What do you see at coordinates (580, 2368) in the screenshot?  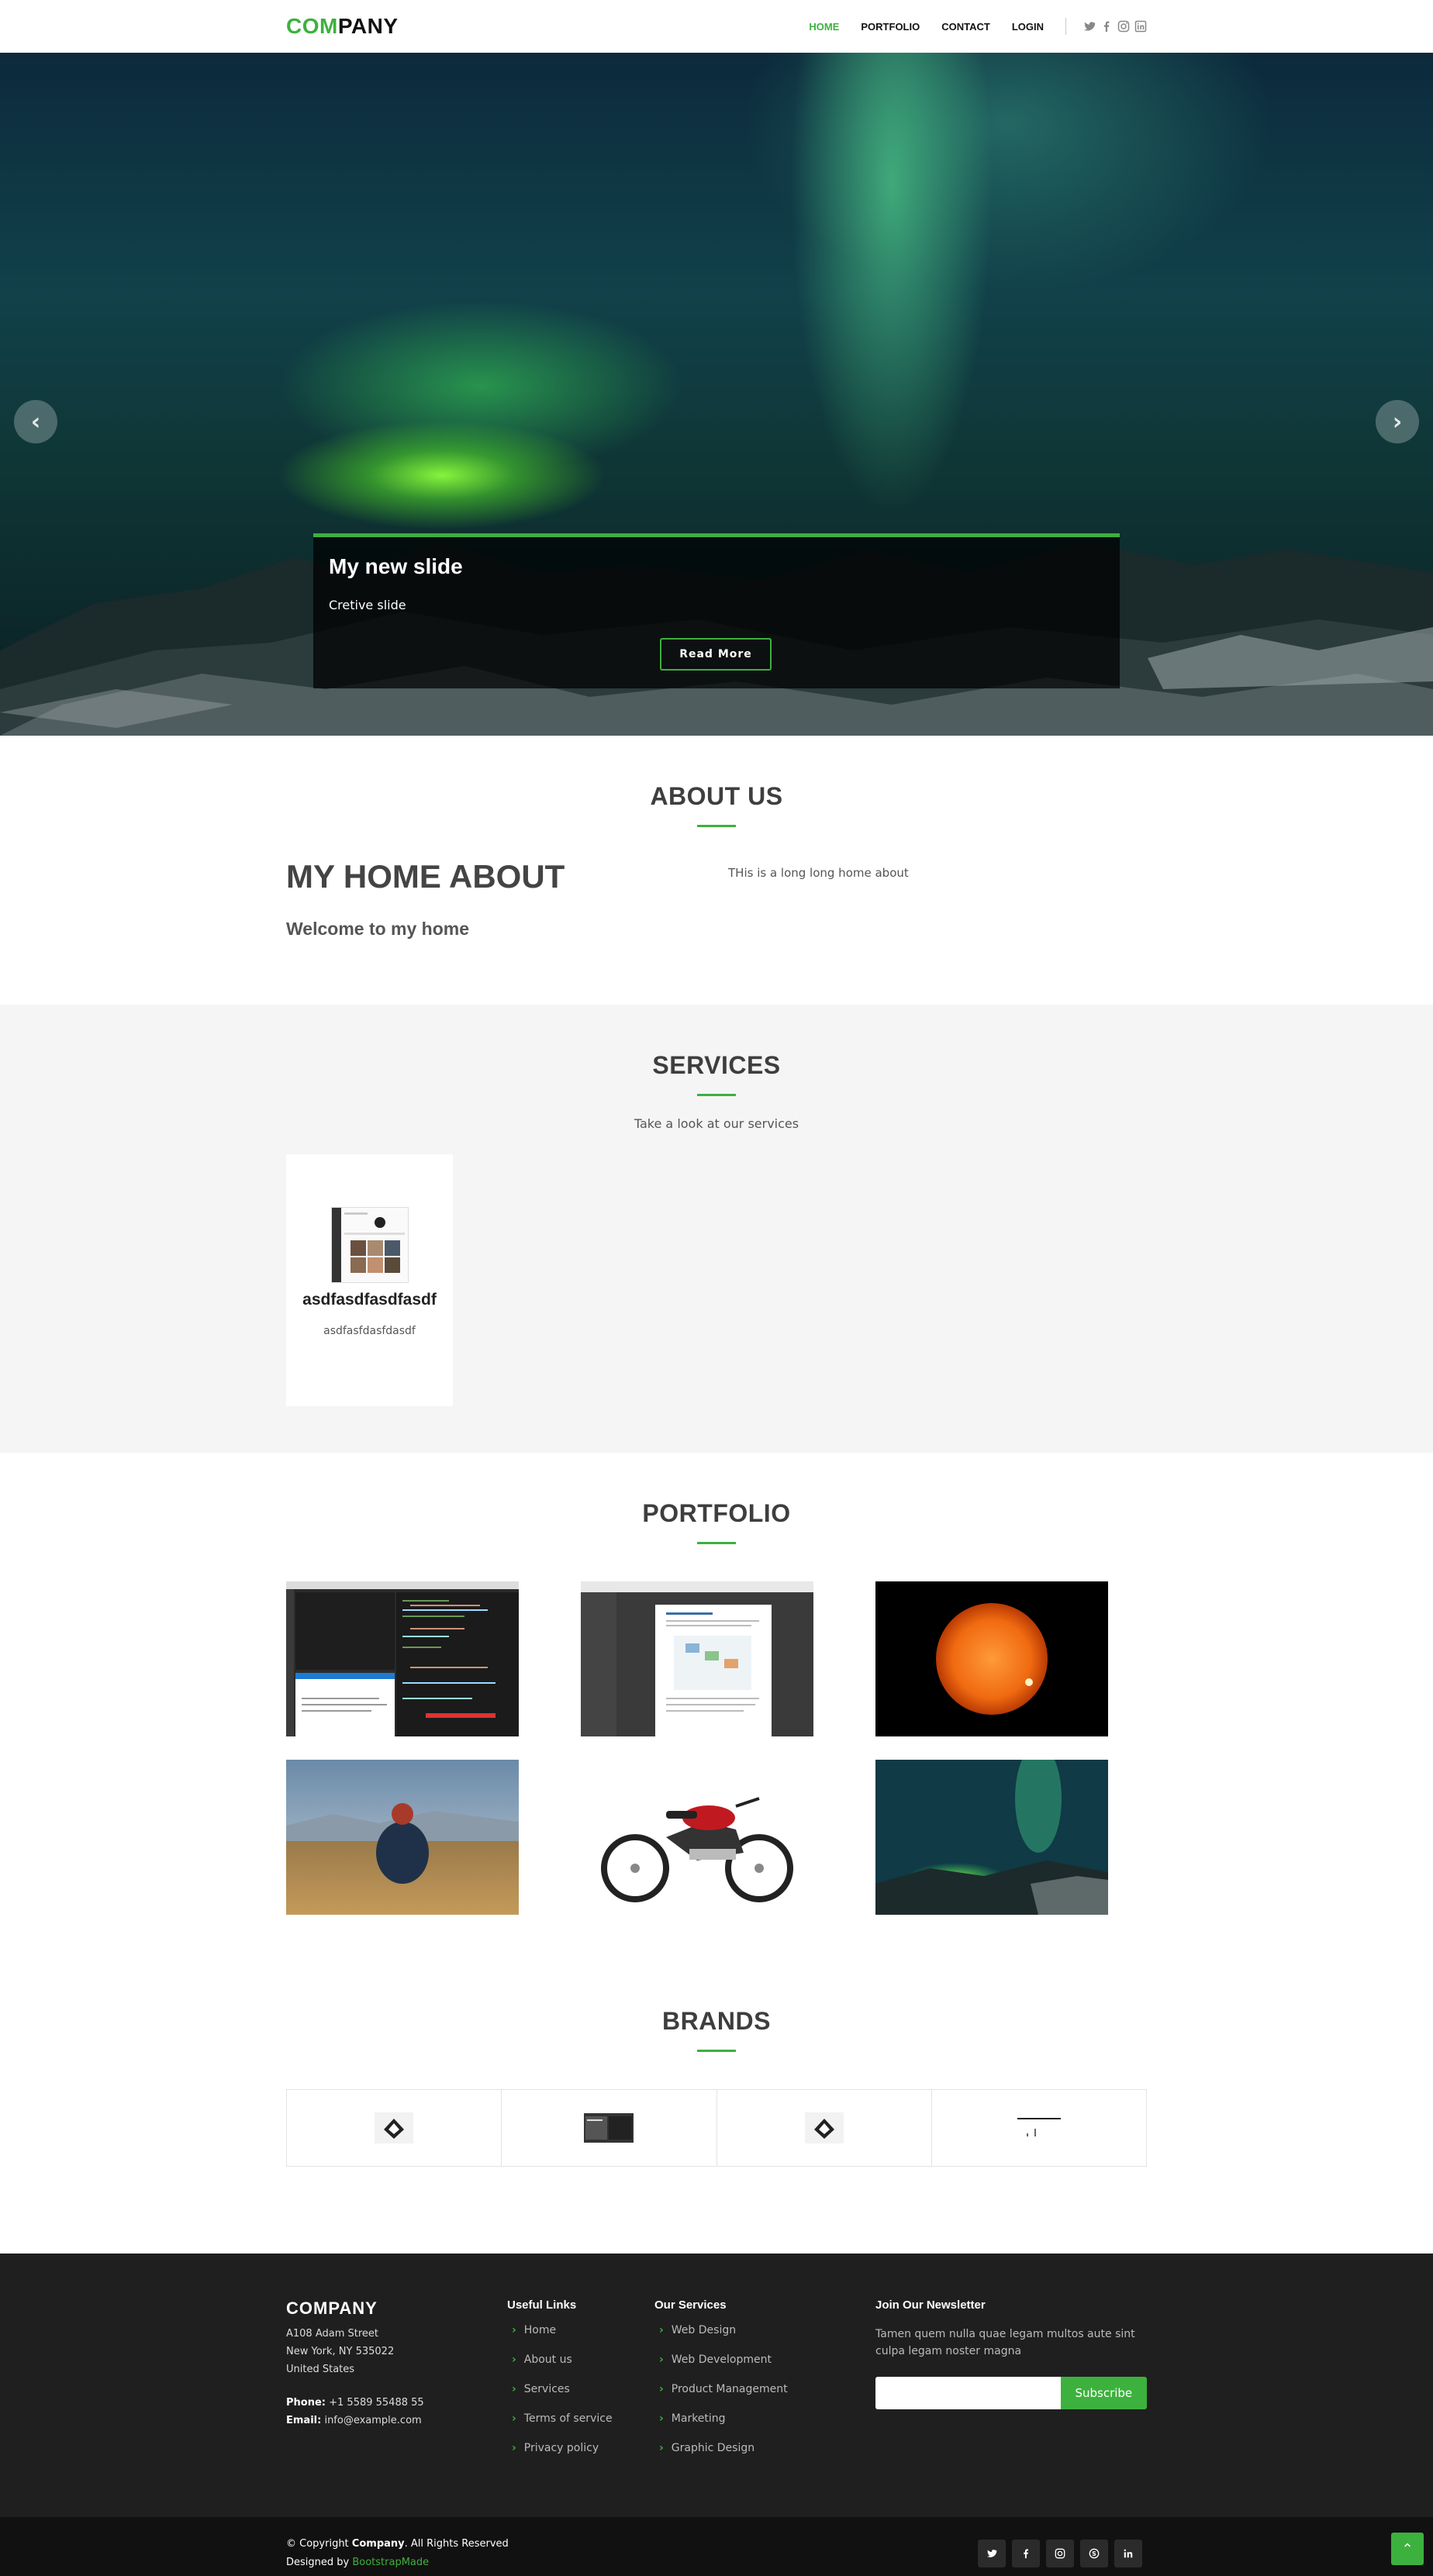 I see `footer-link-about: › About us` at bounding box center [580, 2368].